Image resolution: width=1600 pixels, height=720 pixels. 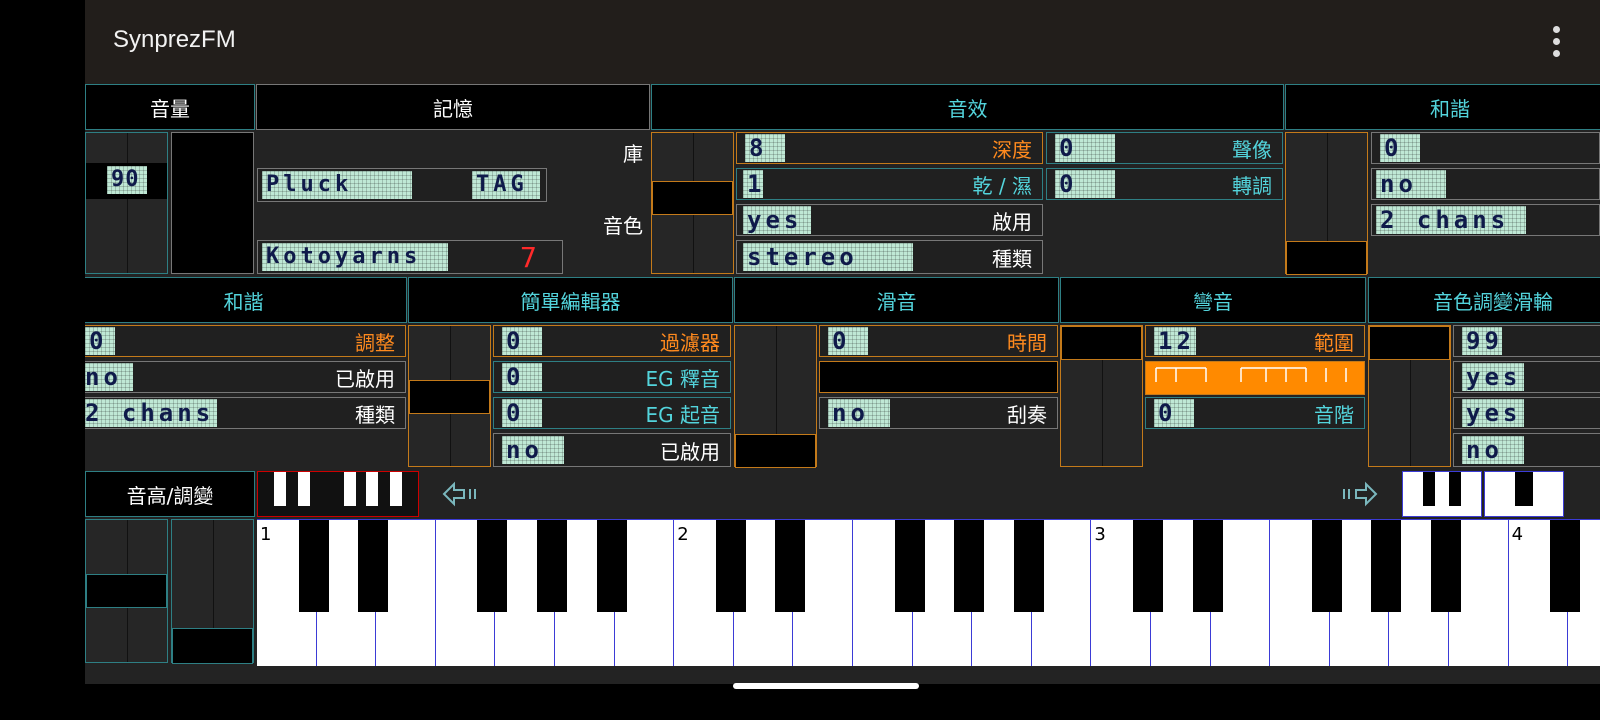 What do you see at coordinates (1526, 450) in the screenshot?
I see `mod-wheel-field-4: no` at bounding box center [1526, 450].